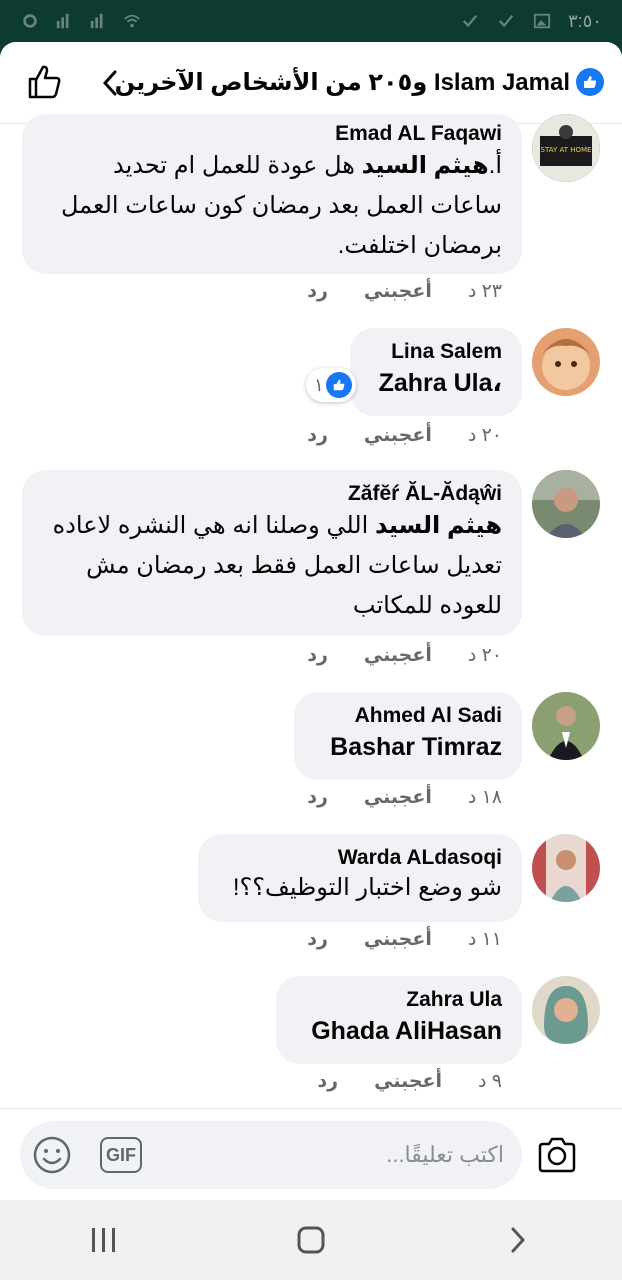  I want to click on comment-actions: ١٨ د أعجبني رد, so click(404, 797).